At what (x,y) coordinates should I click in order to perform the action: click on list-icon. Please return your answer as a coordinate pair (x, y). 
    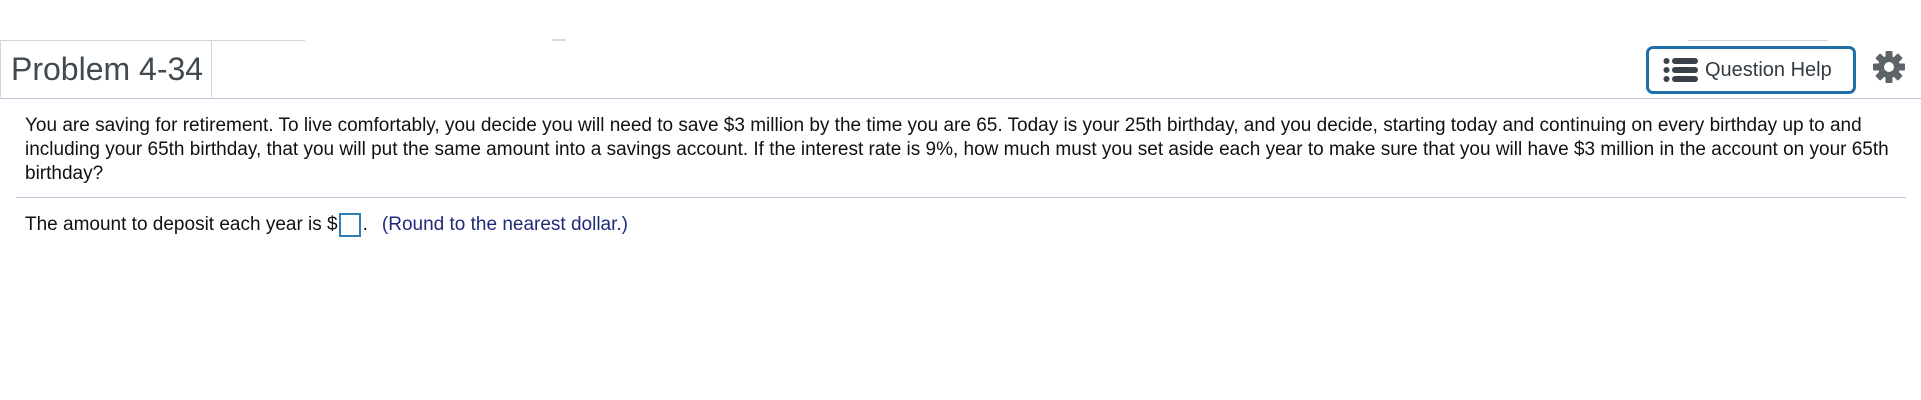
    Looking at the image, I should click on (1681, 70).